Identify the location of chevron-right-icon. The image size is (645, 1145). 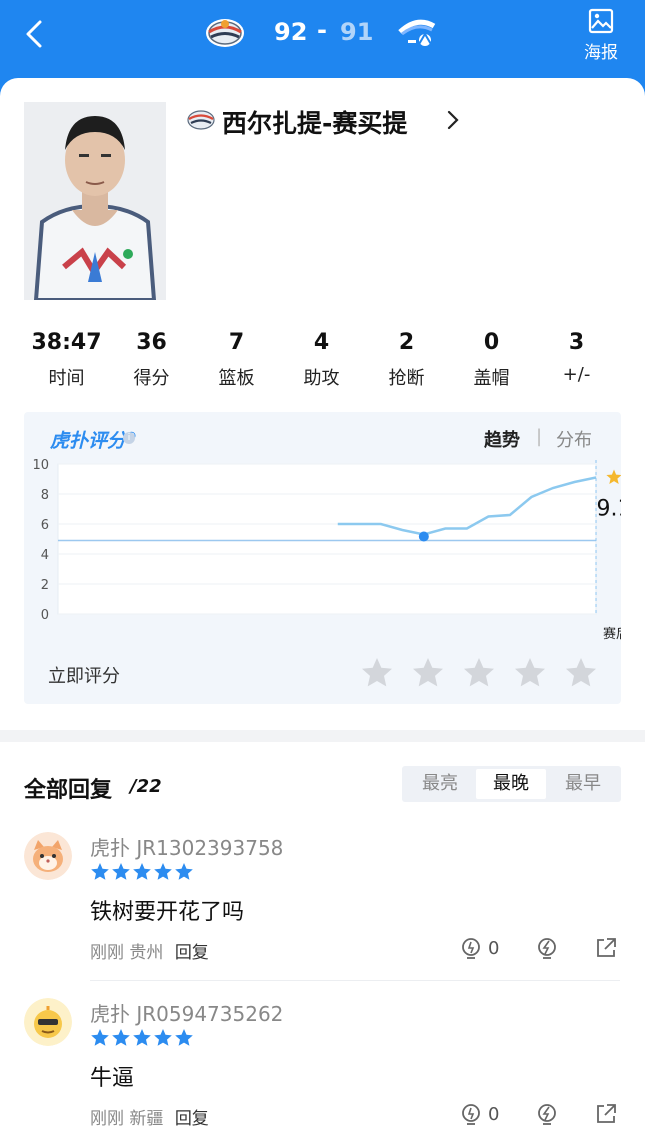
(453, 120).